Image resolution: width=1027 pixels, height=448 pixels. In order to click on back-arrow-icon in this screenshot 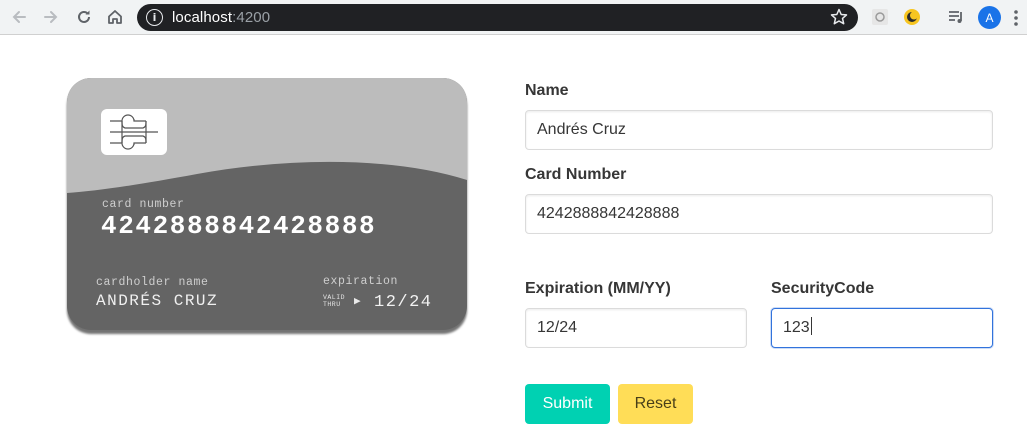, I will do `click(19, 17)`.